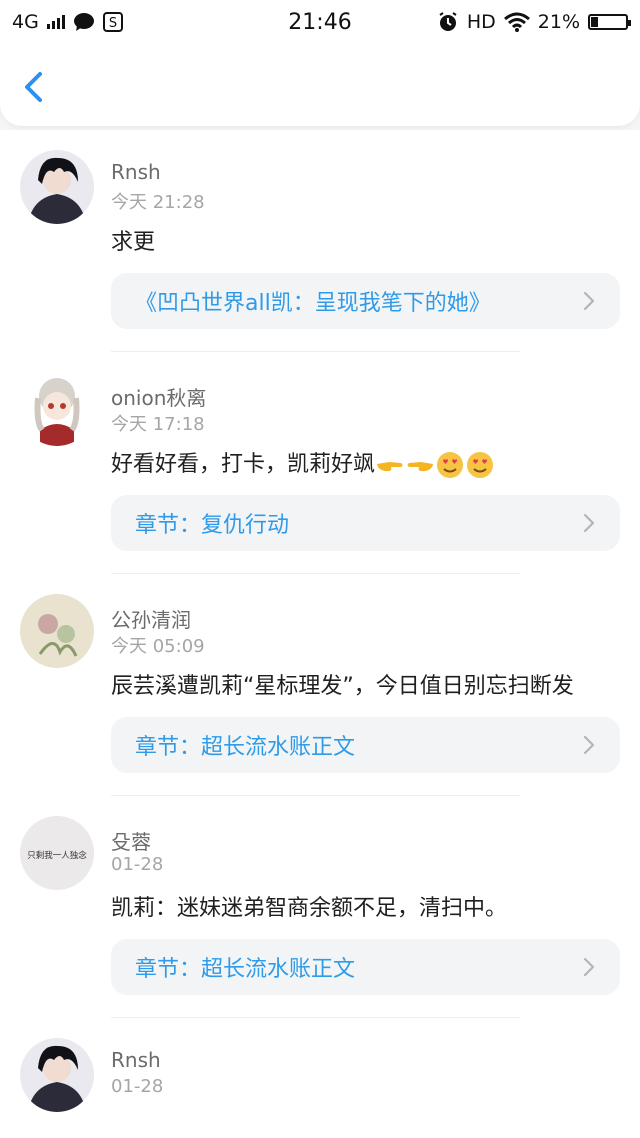  What do you see at coordinates (320, 22) in the screenshot?
I see `status-bar: 4G S 21:46 HD 21%` at bounding box center [320, 22].